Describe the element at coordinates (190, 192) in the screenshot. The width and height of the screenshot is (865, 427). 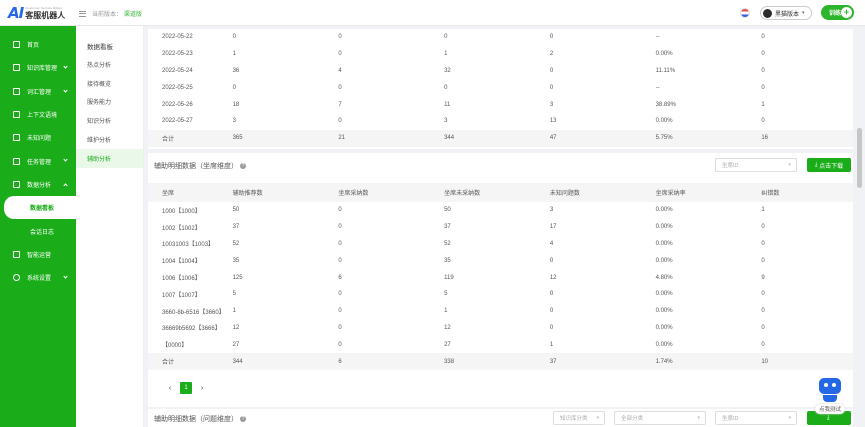
I see `column-header: 坐席` at that location.